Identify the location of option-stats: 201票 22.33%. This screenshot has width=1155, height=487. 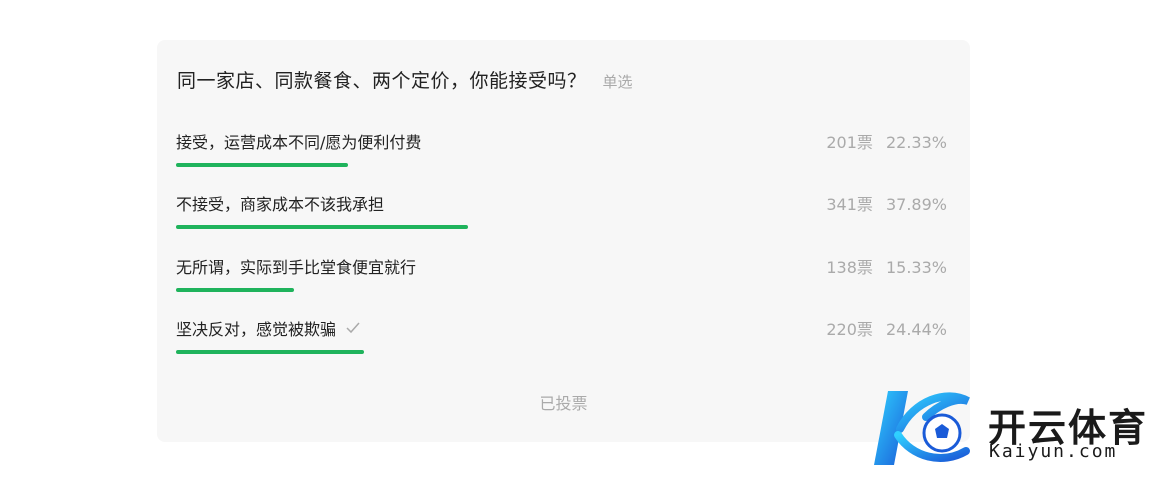
(886, 141).